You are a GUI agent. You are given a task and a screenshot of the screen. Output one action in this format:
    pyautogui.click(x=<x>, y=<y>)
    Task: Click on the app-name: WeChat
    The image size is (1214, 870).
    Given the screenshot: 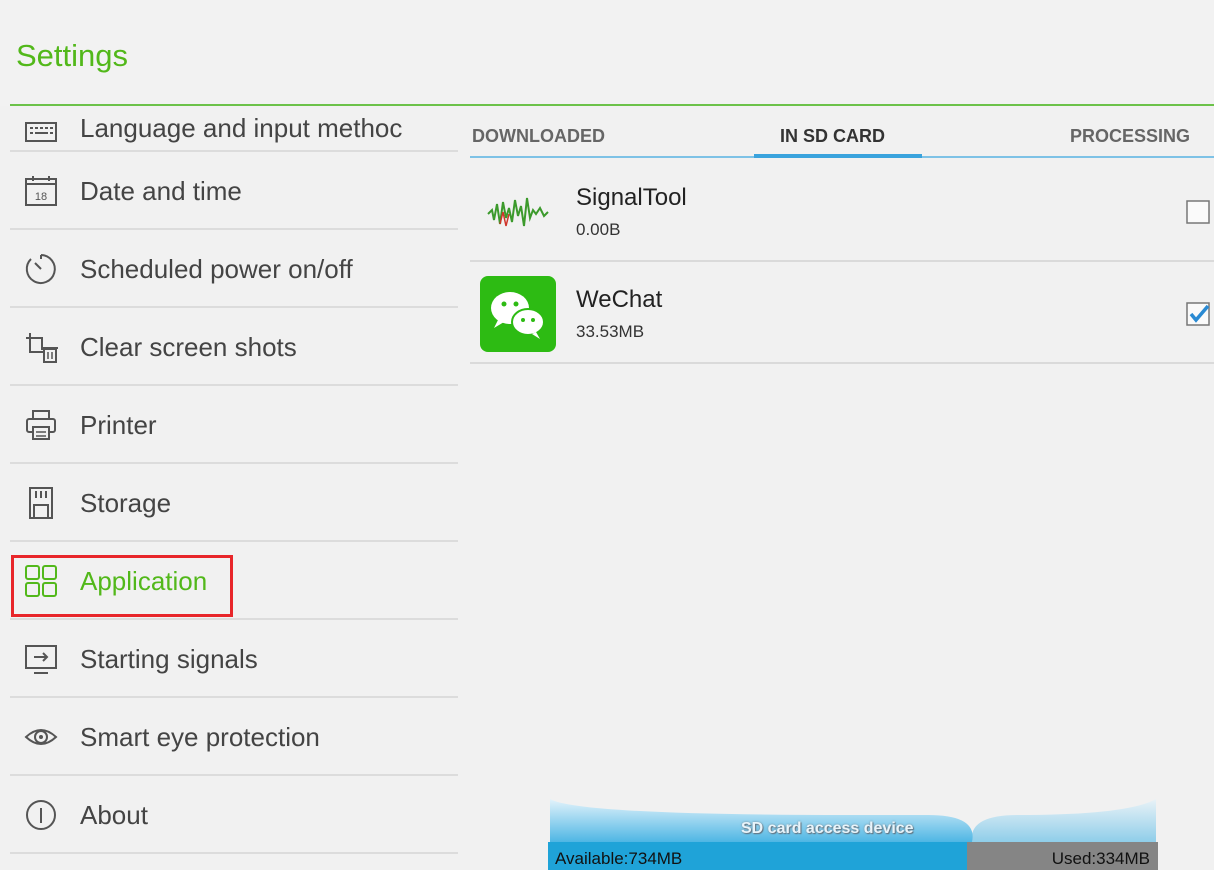 What is the action you would take?
    pyautogui.click(x=619, y=299)
    